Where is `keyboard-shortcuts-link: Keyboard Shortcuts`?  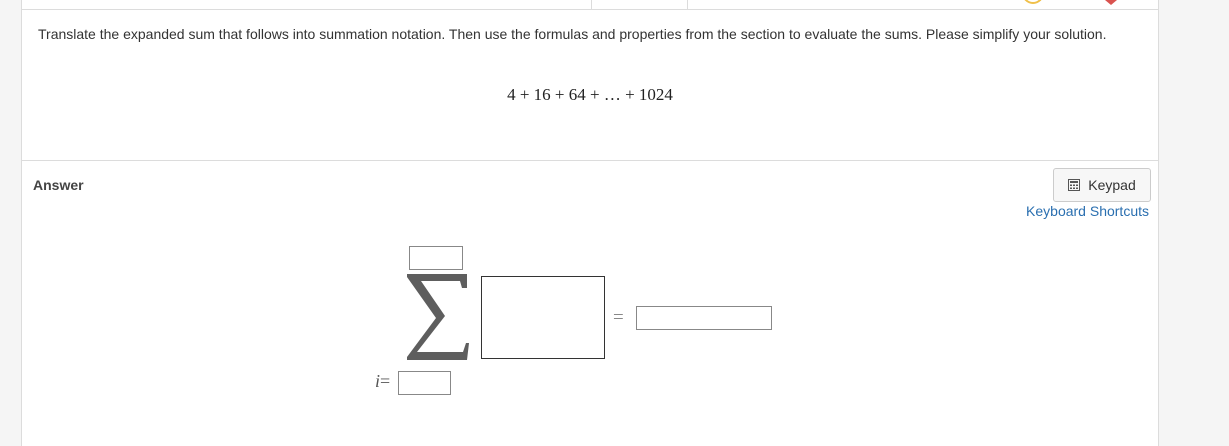 keyboard-shortcuts-link: Keyboard Shortcuts is located at coordinates (1087, 211).